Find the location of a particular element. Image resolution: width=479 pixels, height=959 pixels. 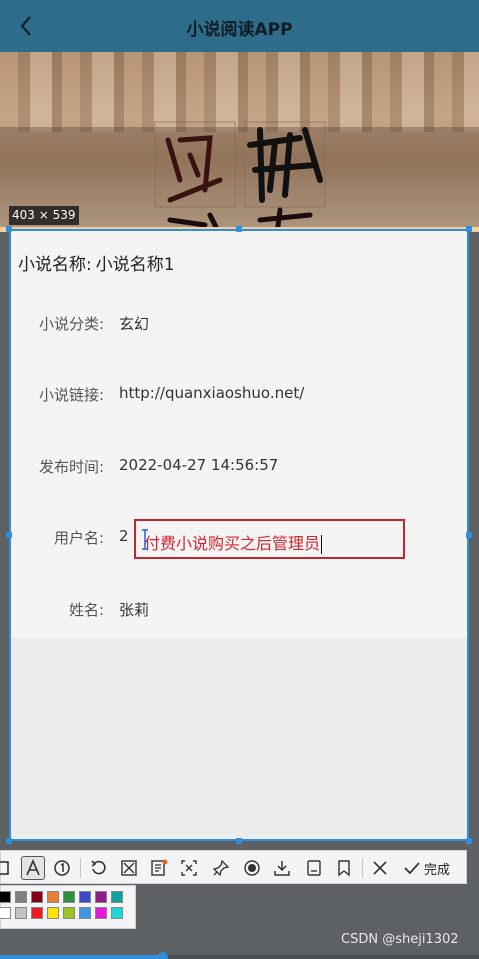

bookmark-button is located at coordinates (344, 868).